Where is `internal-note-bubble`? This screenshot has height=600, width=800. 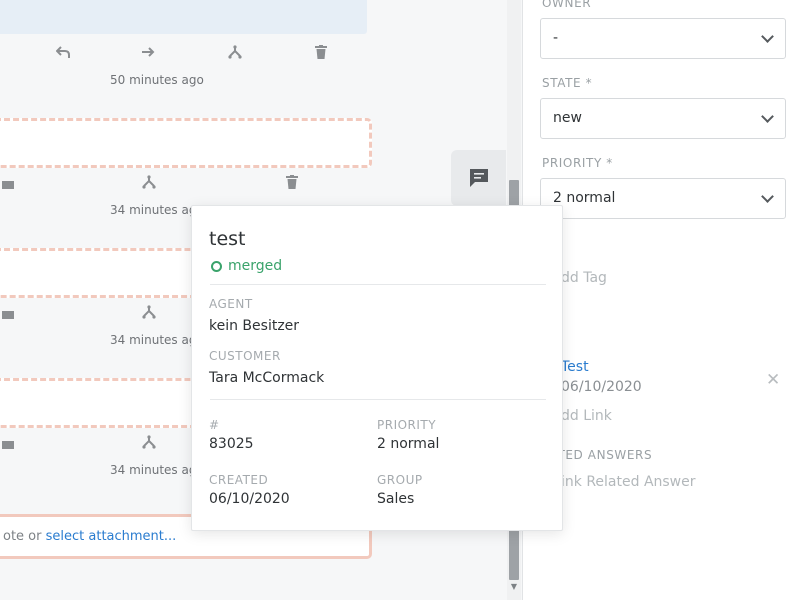 internal-note-bubble is located at coordinates (186, 143).